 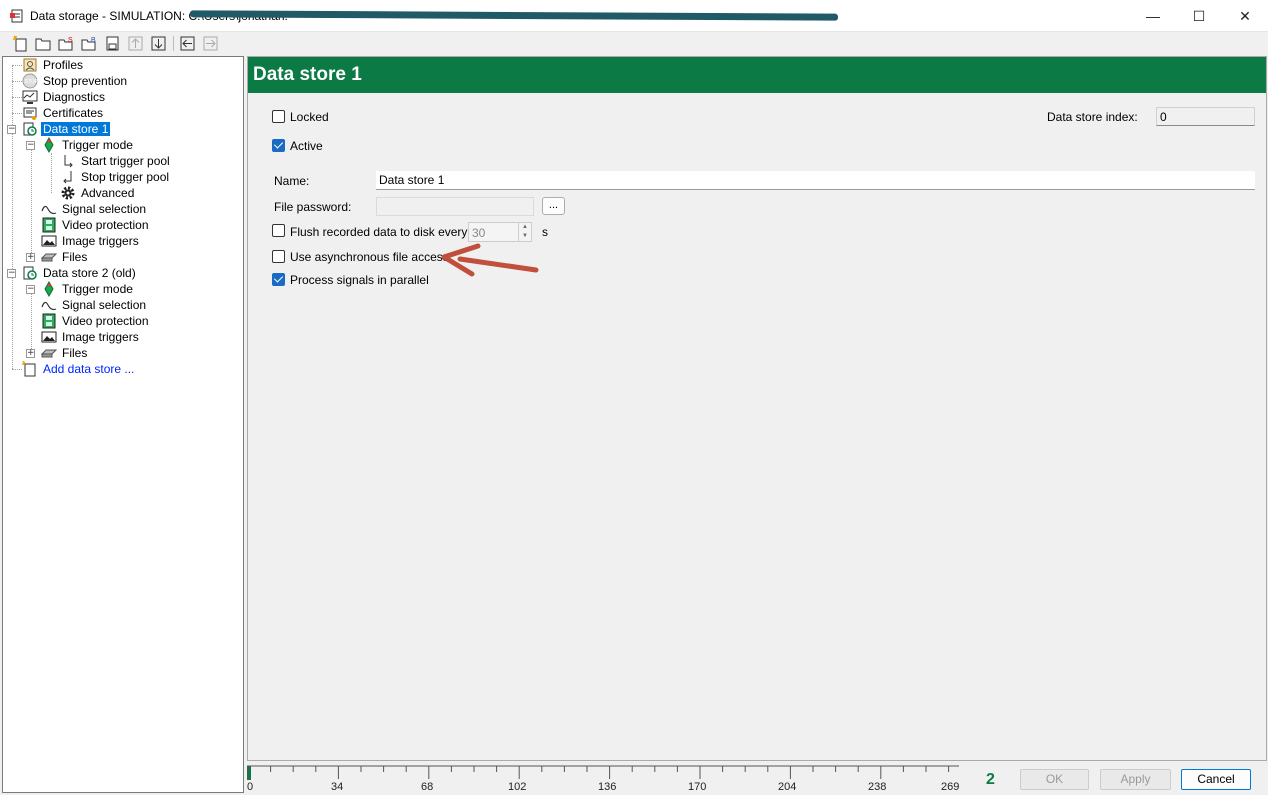 I want to click on stepper-arrows-icon: ▲ ▼, so click(x=524, y=232).